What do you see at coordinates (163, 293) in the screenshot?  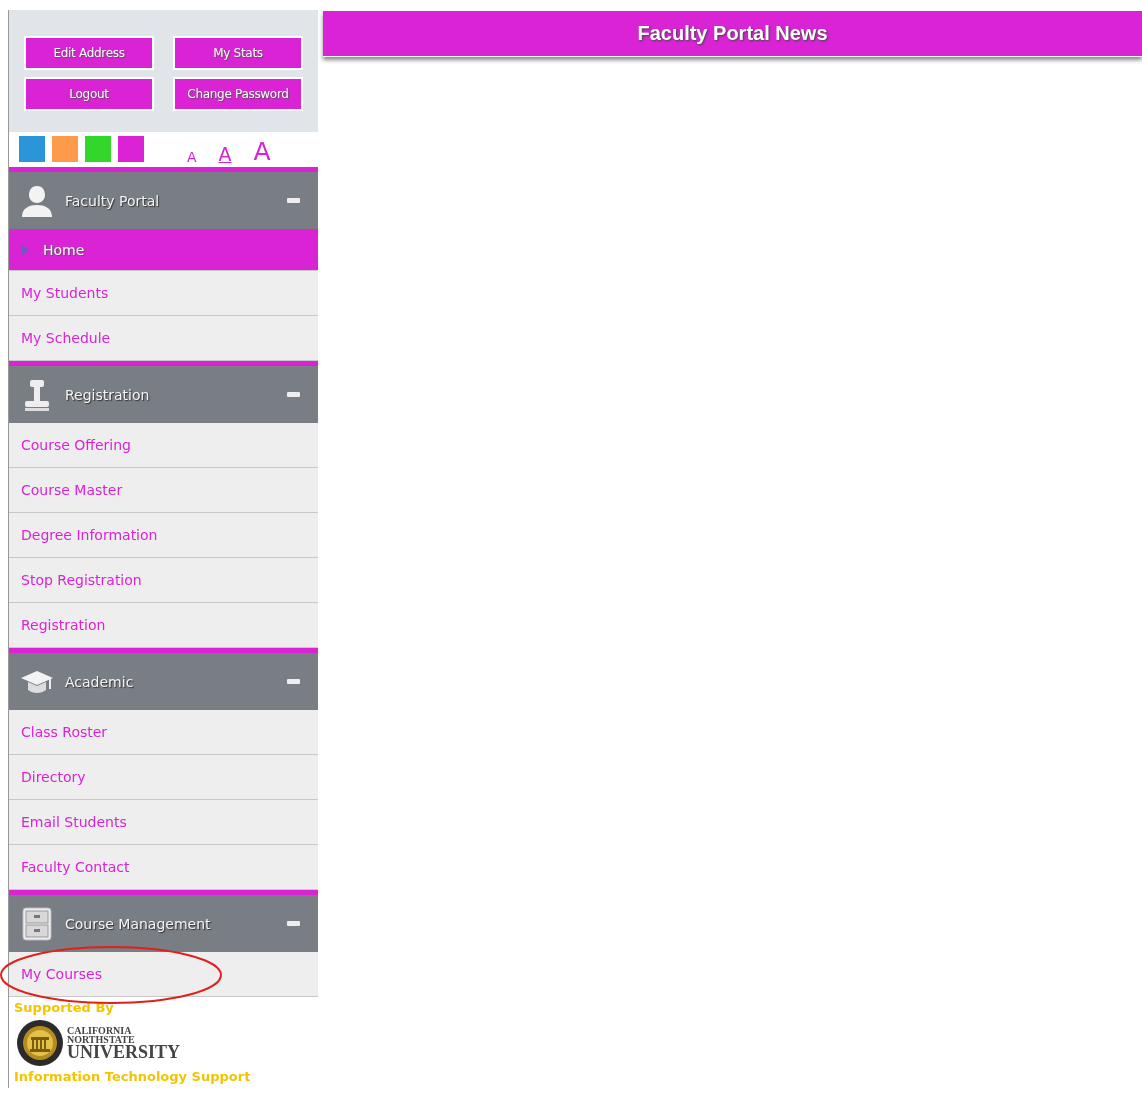 I see `menu-item: My Students` at bounding box center [163, 293].